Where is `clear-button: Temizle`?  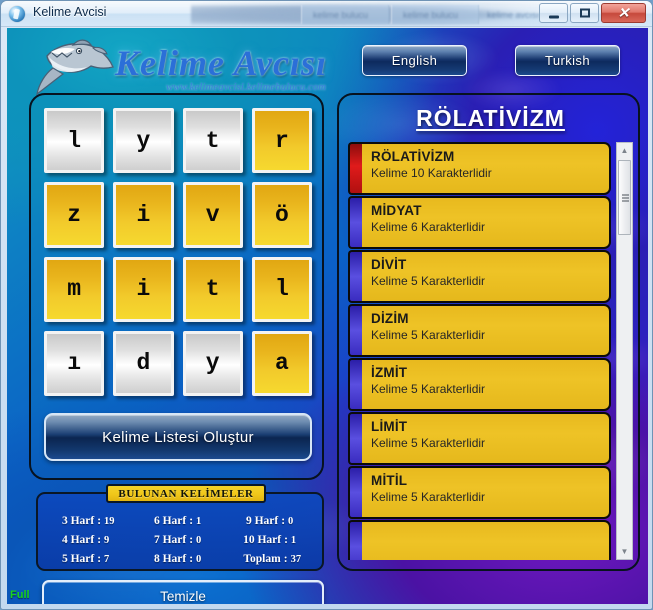
clear-button: Temizle is located at coordinates (183, 592).